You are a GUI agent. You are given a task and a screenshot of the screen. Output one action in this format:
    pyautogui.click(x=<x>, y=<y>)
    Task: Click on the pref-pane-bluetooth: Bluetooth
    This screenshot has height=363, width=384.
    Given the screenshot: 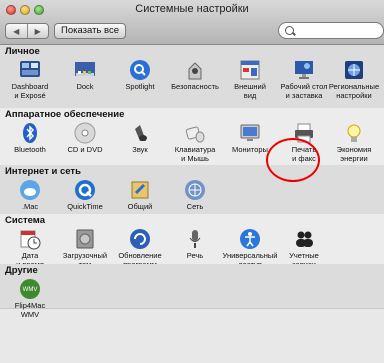 What is the action you would take?
    pyautogui.click(x=30, y=138)
    